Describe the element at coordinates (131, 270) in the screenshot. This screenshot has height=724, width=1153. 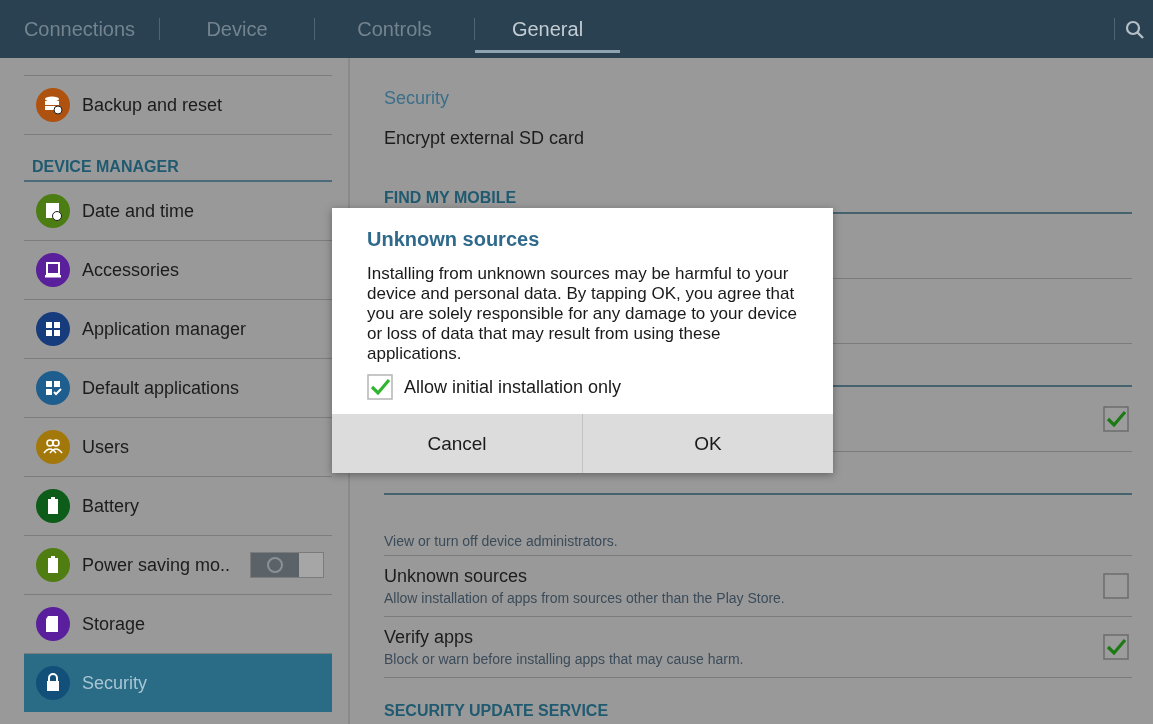
I see `item-label: Accessories` at that location.